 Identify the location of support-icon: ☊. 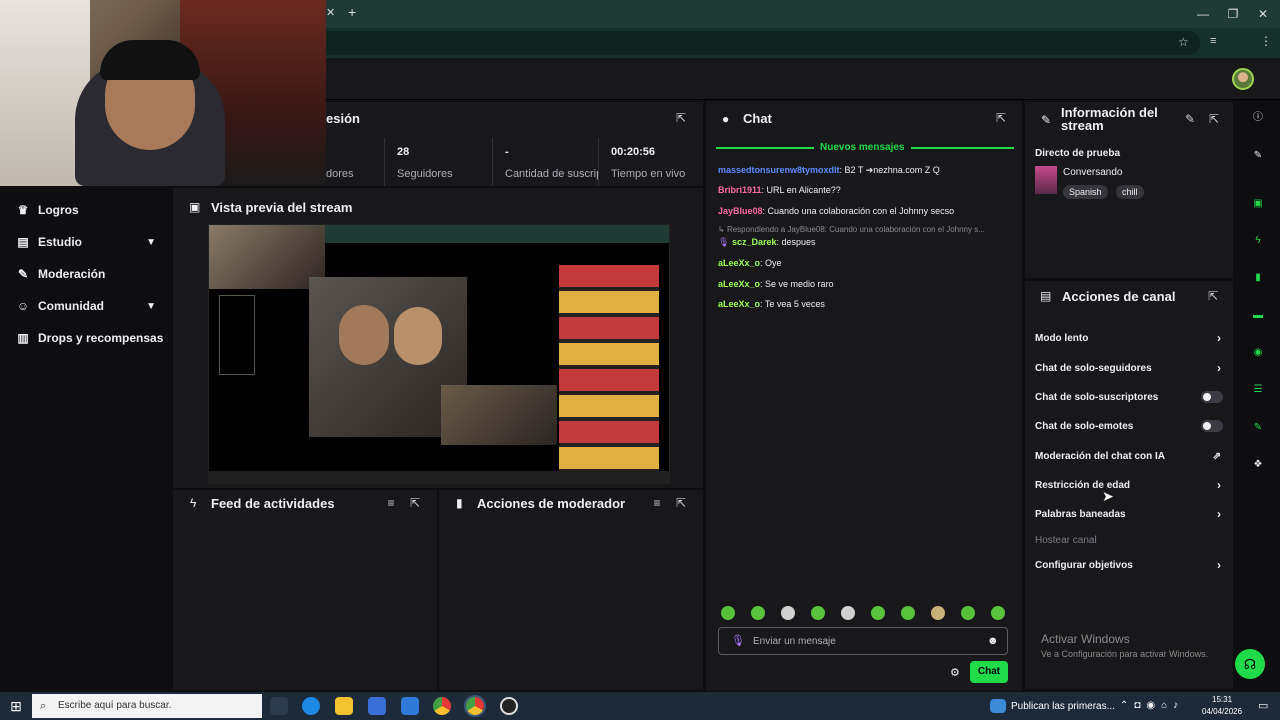
(1250, 664).